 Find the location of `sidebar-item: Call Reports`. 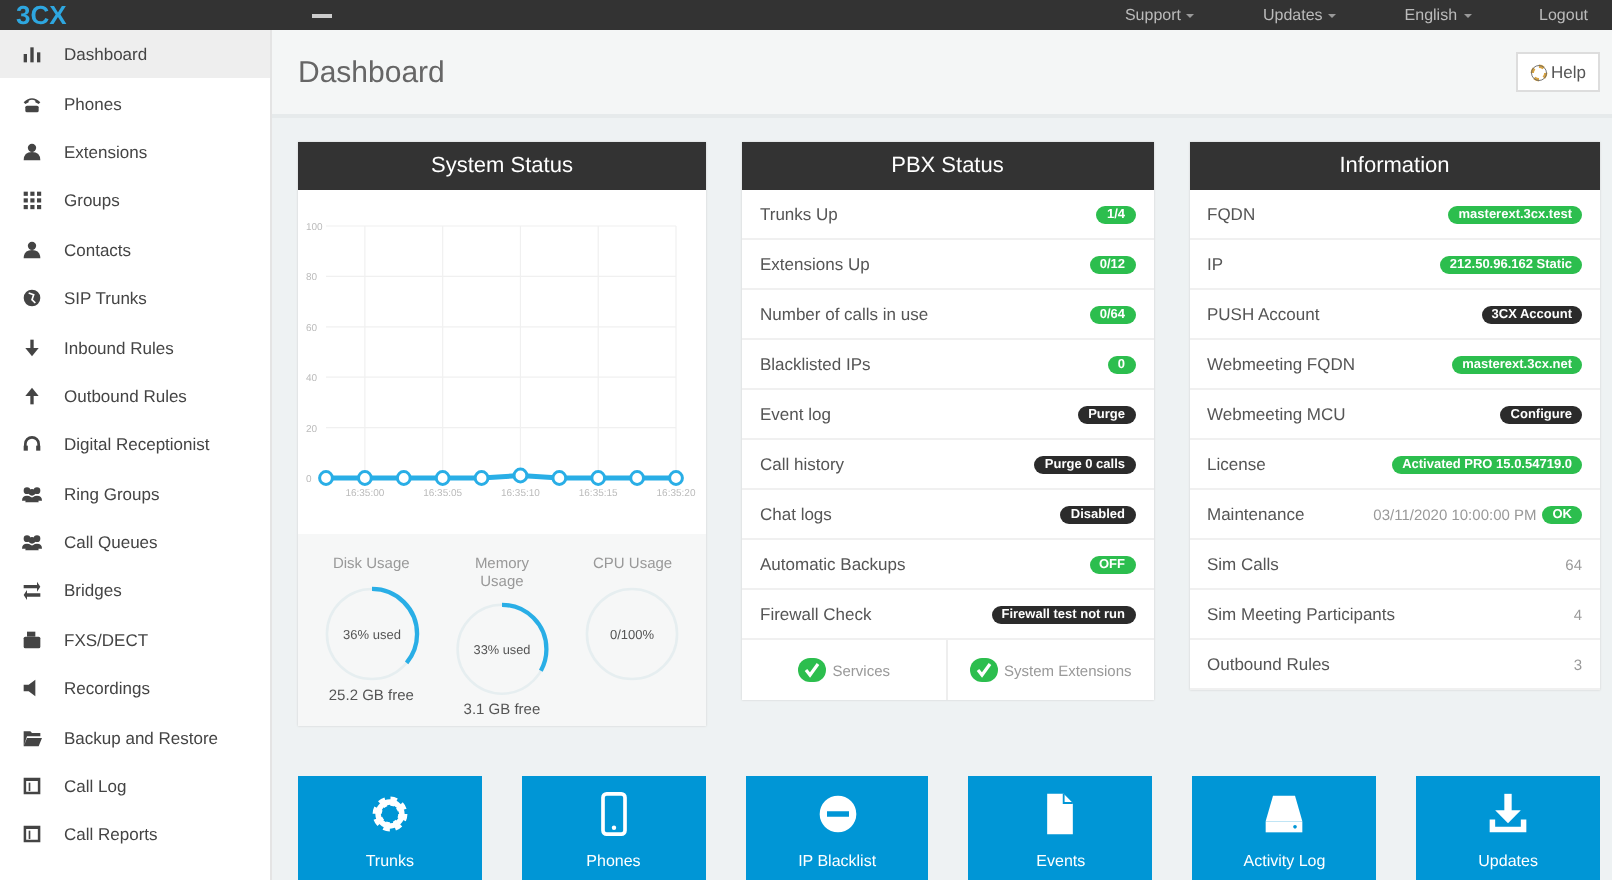

sidebar-item: Call Reports is located at coordinates (135, 835).